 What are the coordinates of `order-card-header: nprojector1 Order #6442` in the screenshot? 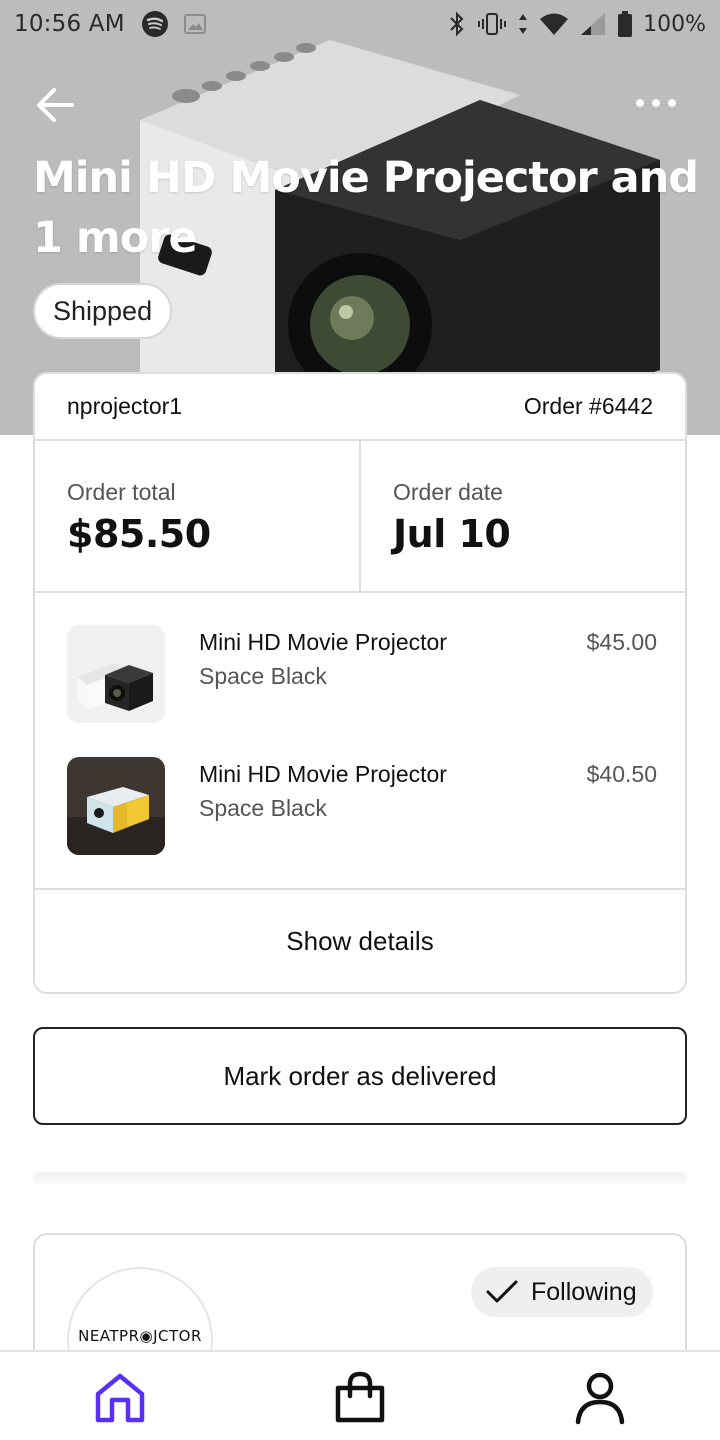 It's located at (360, 407).